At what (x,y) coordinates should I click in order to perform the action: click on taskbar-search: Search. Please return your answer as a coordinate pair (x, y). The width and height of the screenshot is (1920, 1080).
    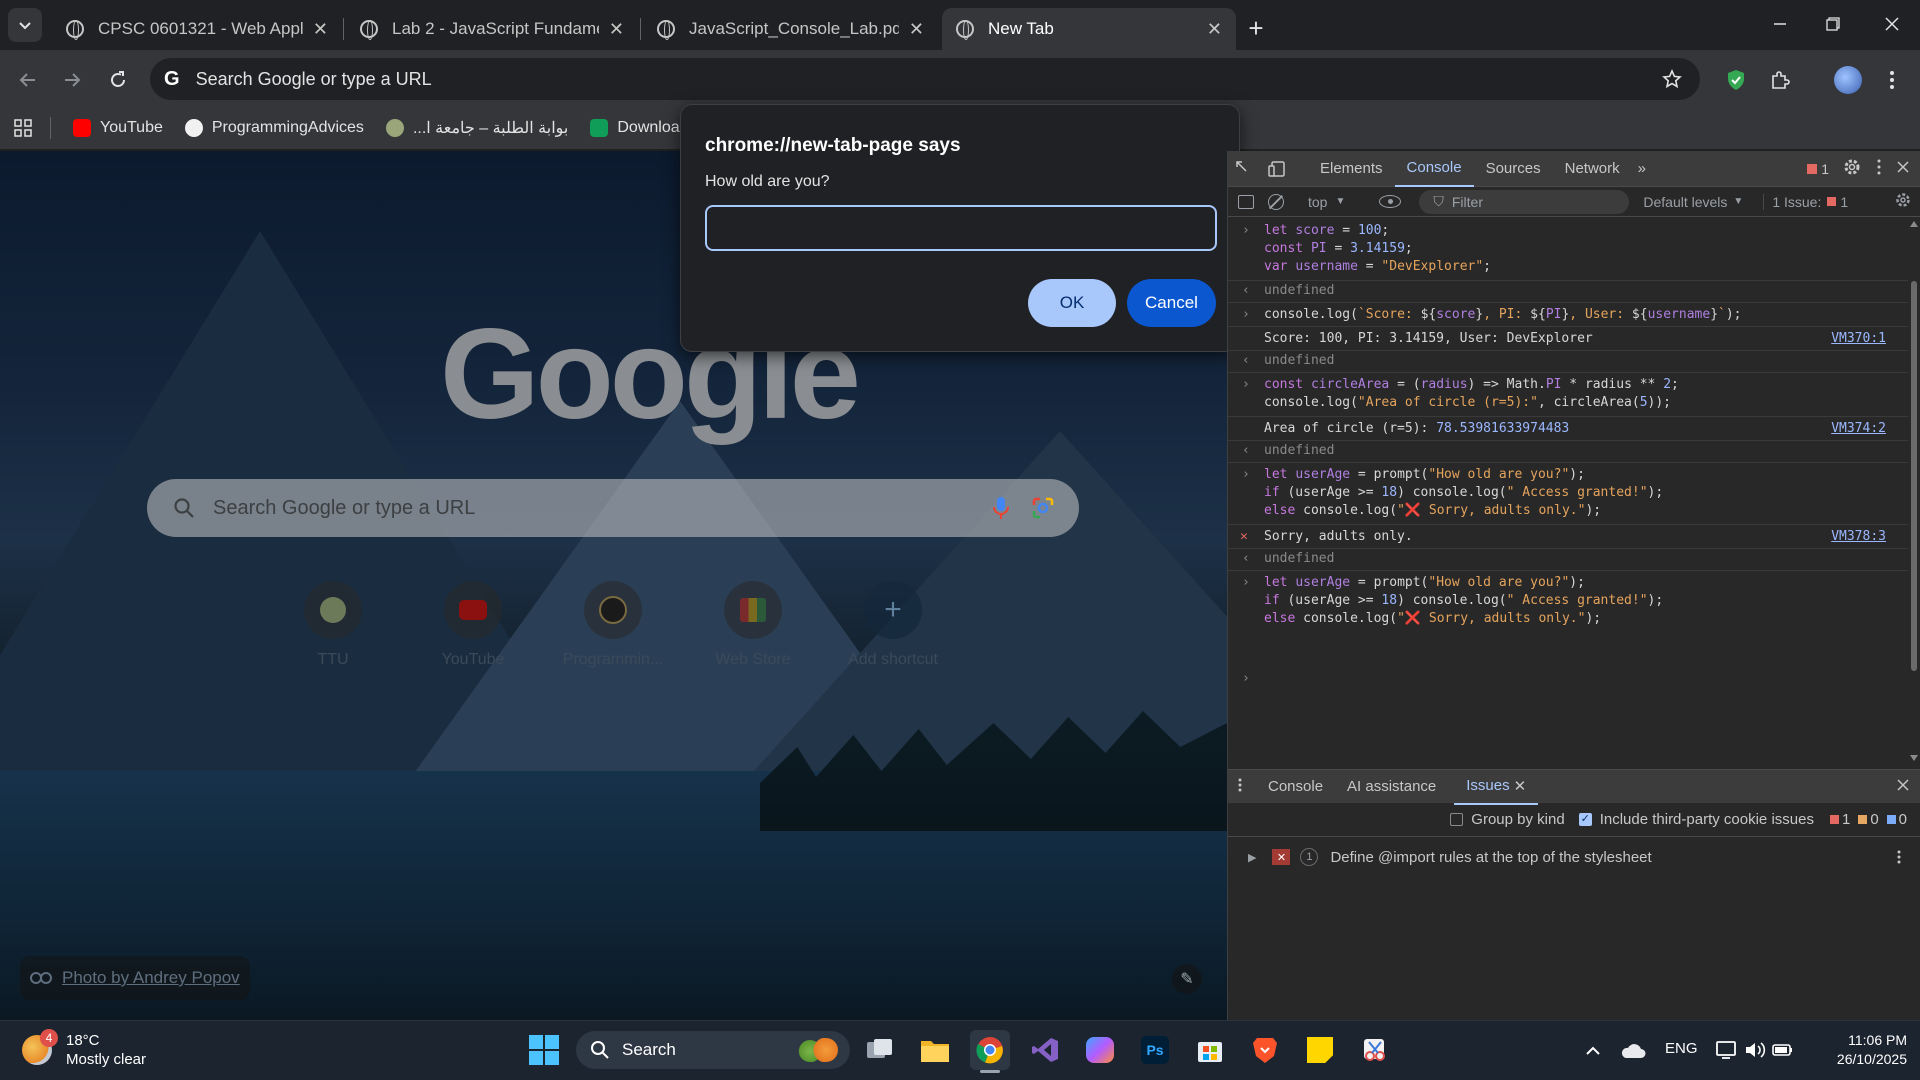
    Looking at the image, I should click on (713, 1050).